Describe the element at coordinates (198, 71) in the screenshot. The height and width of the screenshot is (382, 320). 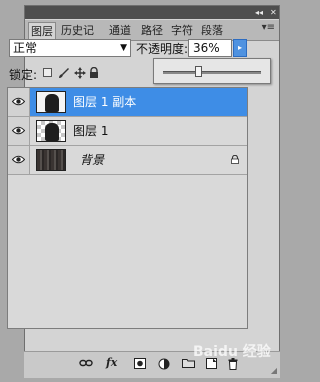
I see `opacity-slider-thumb` at that location.